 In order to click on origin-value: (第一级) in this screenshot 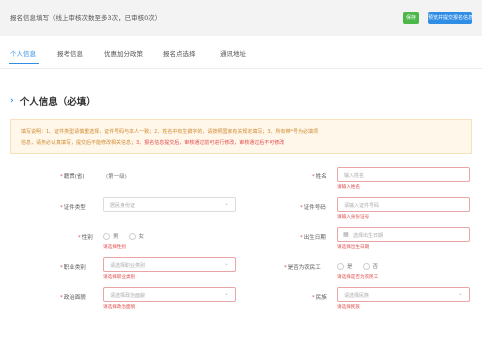, I will do `click(116, 177)`.